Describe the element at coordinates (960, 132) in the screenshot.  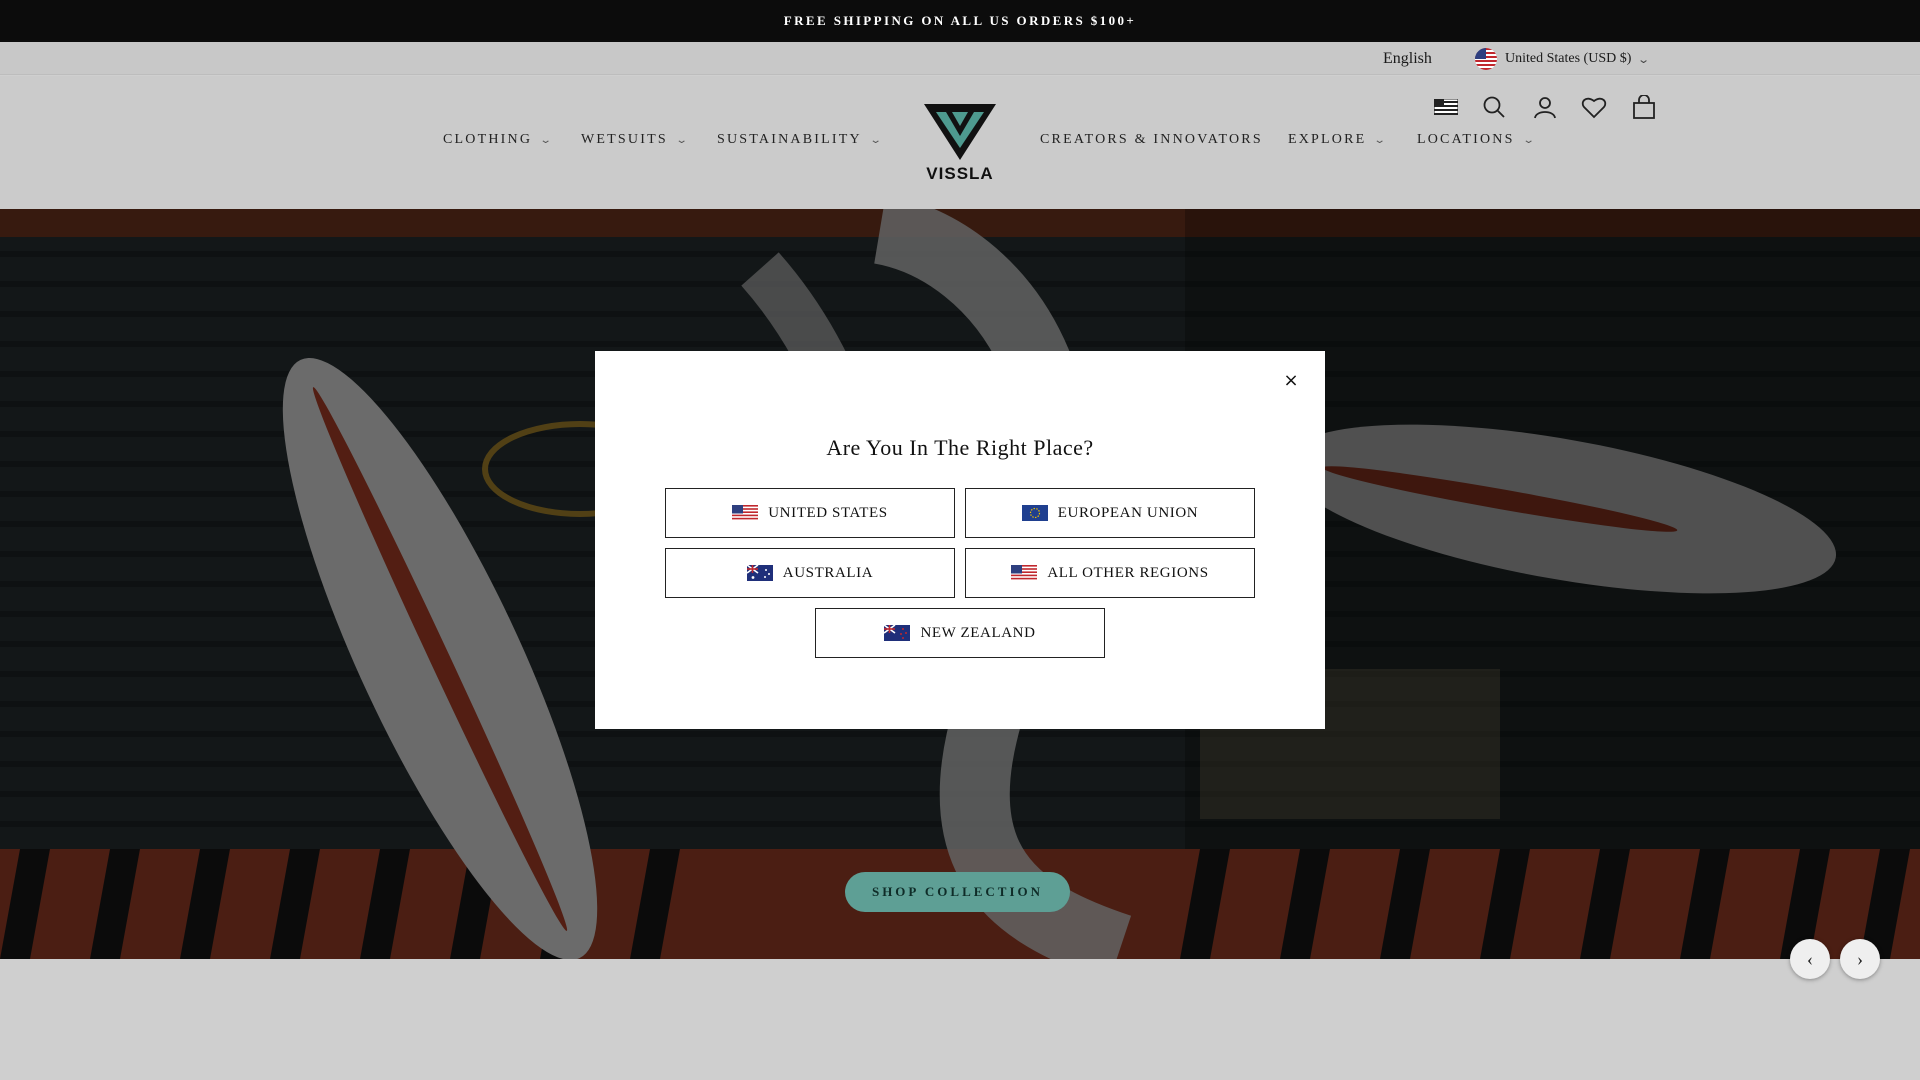
I see `logo-mark-icon` at that location.